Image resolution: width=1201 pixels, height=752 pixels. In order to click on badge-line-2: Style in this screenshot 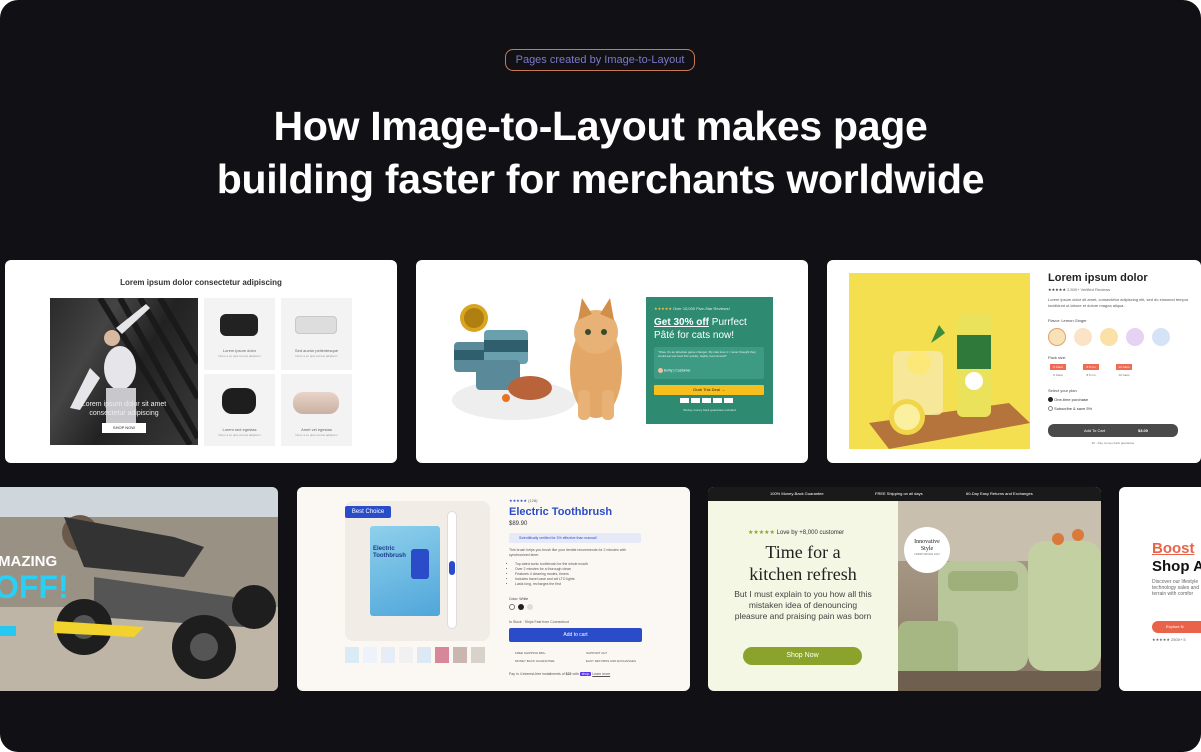, I will do `click(927, 549)`.